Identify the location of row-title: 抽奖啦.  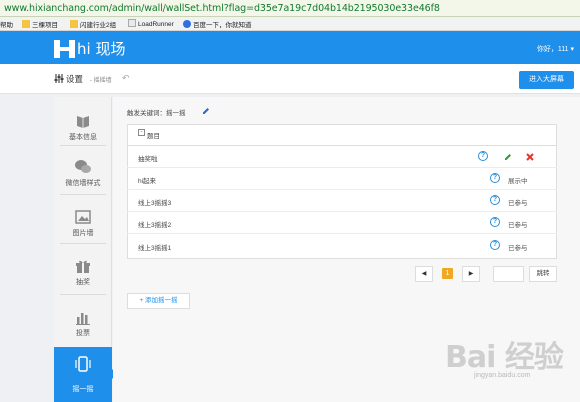
(148, 159).